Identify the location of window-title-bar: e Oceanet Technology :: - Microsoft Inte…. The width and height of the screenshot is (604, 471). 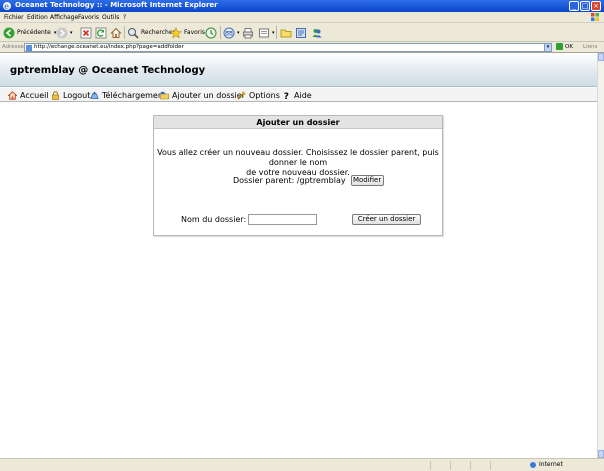
(302, 6).